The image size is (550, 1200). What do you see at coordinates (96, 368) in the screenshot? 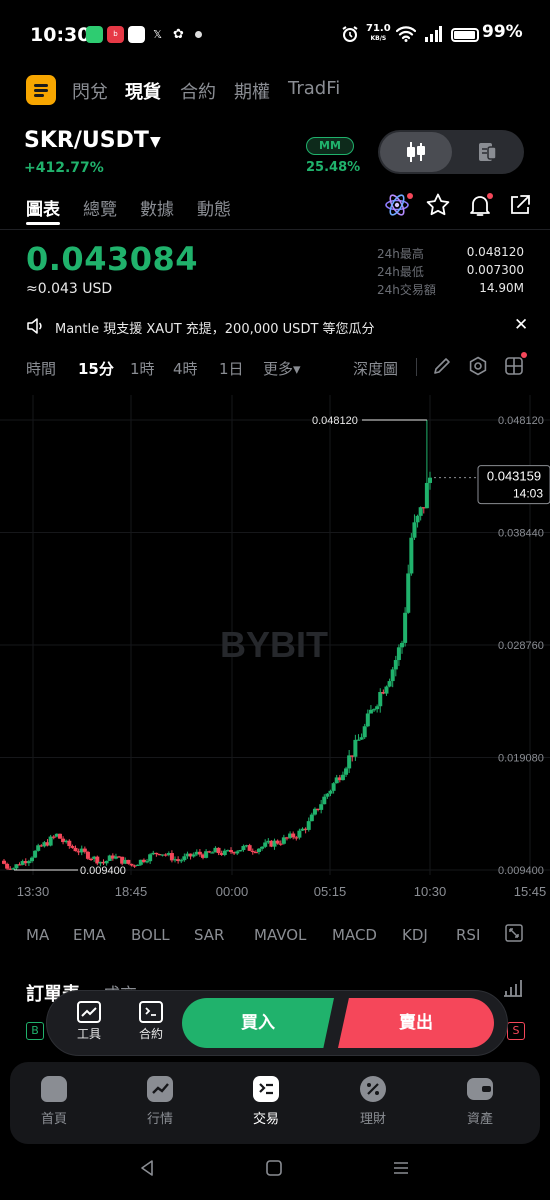
I see `timeframe-15m: 15分` at bounding box center [96, 368].